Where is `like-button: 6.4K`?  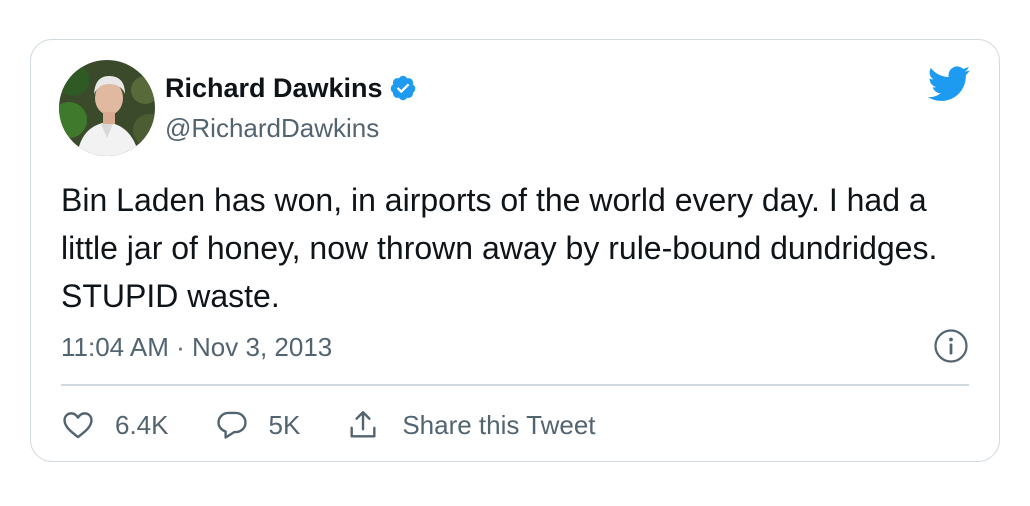 like-button: 6.4K is located at coordinates (115, 425).